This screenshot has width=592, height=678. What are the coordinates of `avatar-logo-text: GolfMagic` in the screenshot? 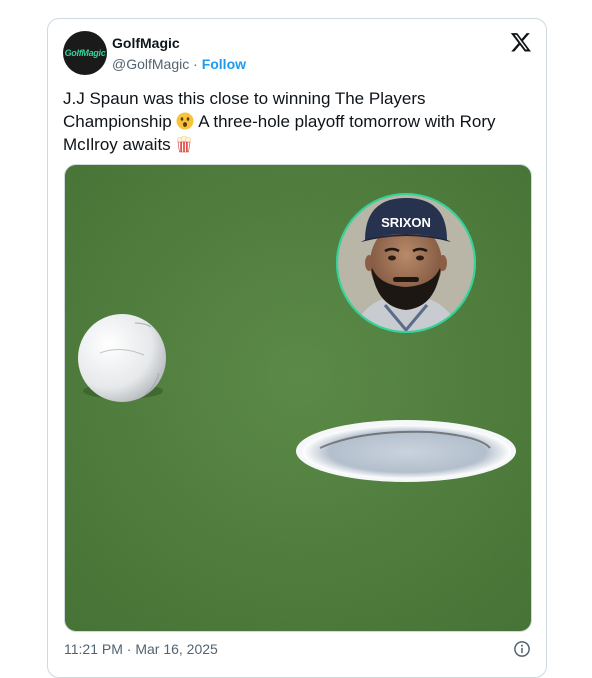 It's located at (85, 53).